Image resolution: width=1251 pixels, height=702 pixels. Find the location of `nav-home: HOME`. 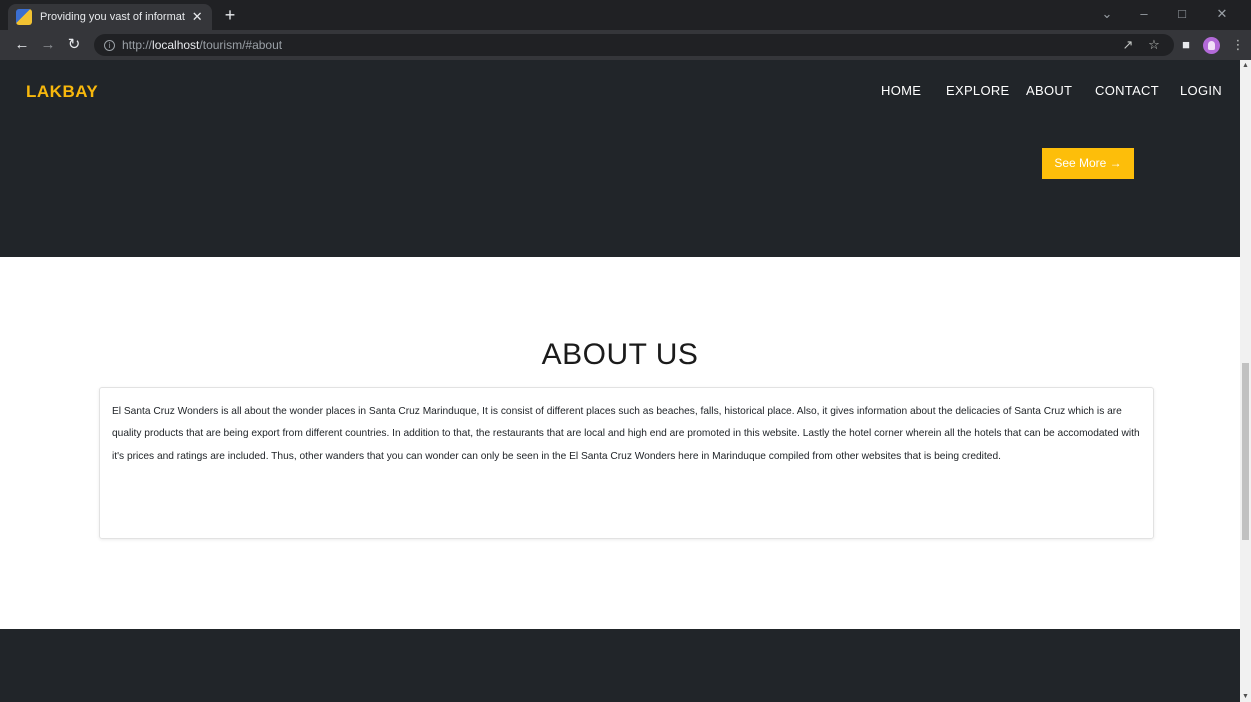

nav-home: HOME is located at coordinates (901, 90).